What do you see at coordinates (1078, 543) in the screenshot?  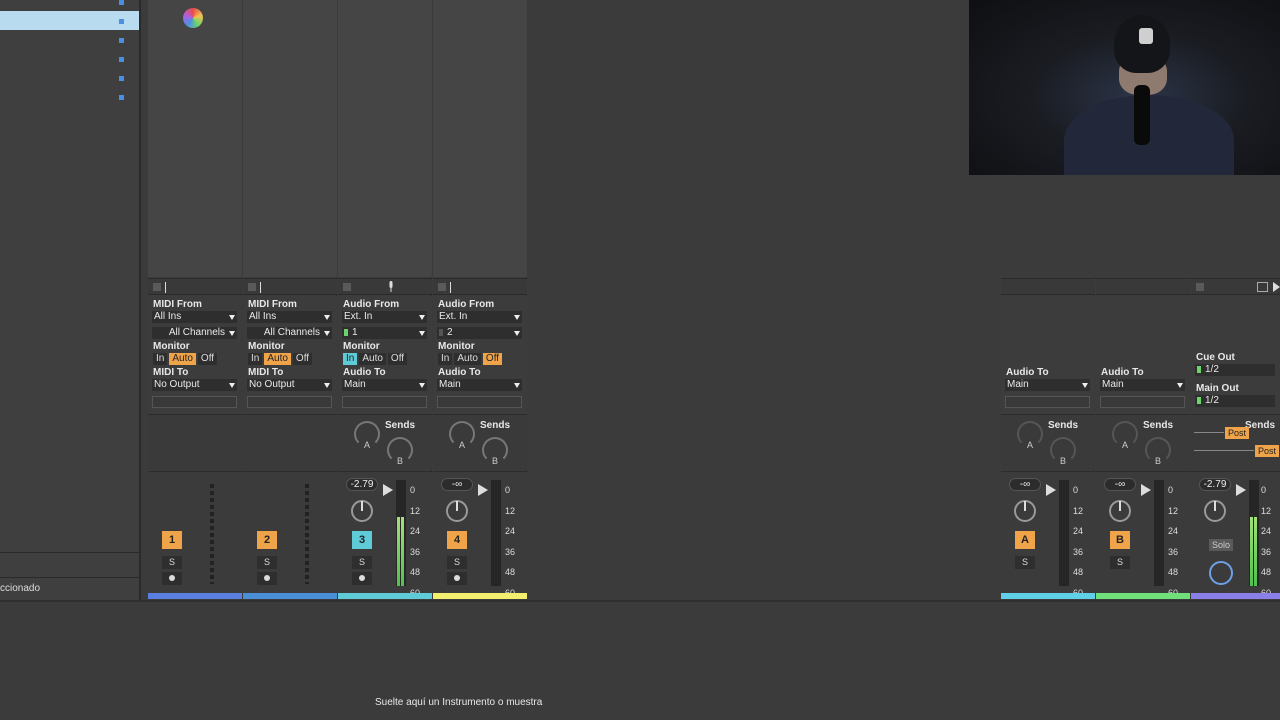 I see `meter-scale: 01224364860` at bounding box center [1078, 543].